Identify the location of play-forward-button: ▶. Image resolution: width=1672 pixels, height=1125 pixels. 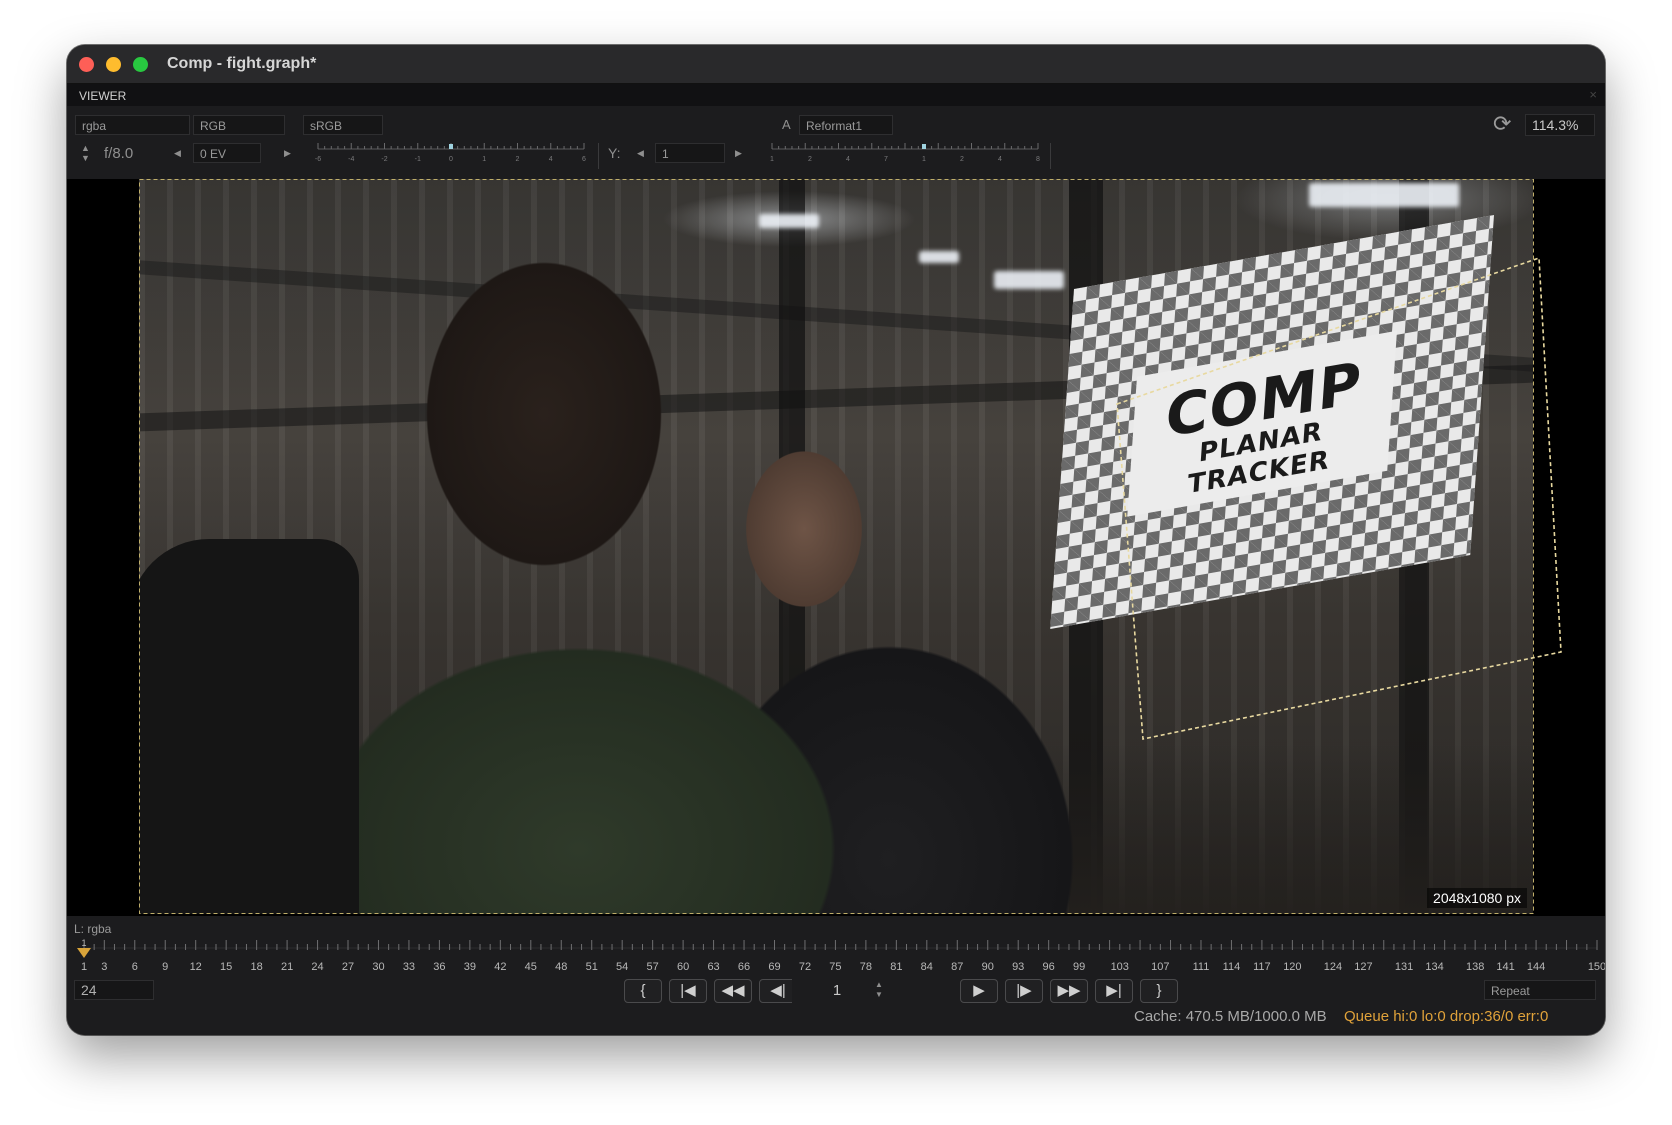
(979, 991).